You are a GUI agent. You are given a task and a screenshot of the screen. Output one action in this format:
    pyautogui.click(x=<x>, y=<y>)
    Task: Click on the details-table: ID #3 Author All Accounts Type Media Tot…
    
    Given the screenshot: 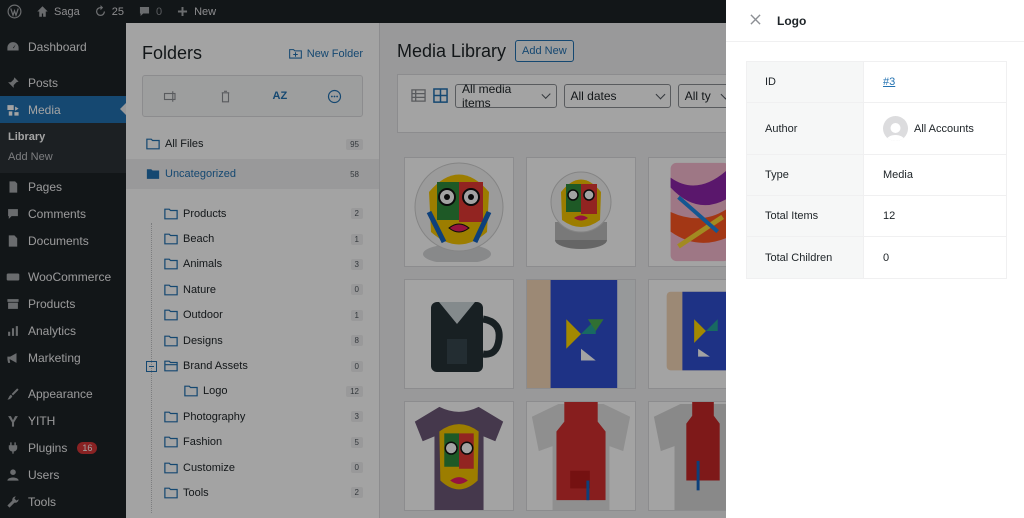 What is the action you would take?
    pyautogui.click(x=876, y=170)
    